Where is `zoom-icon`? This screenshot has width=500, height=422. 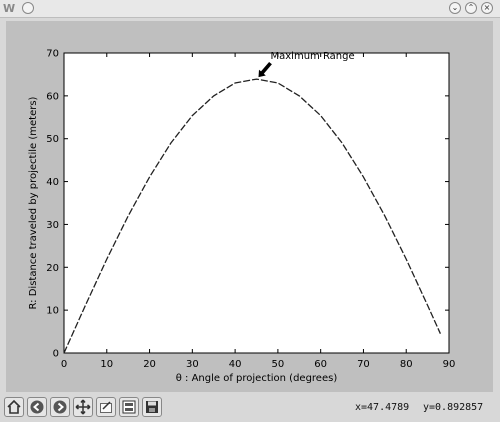
zoom-icon is located at coordinates (106, 407).